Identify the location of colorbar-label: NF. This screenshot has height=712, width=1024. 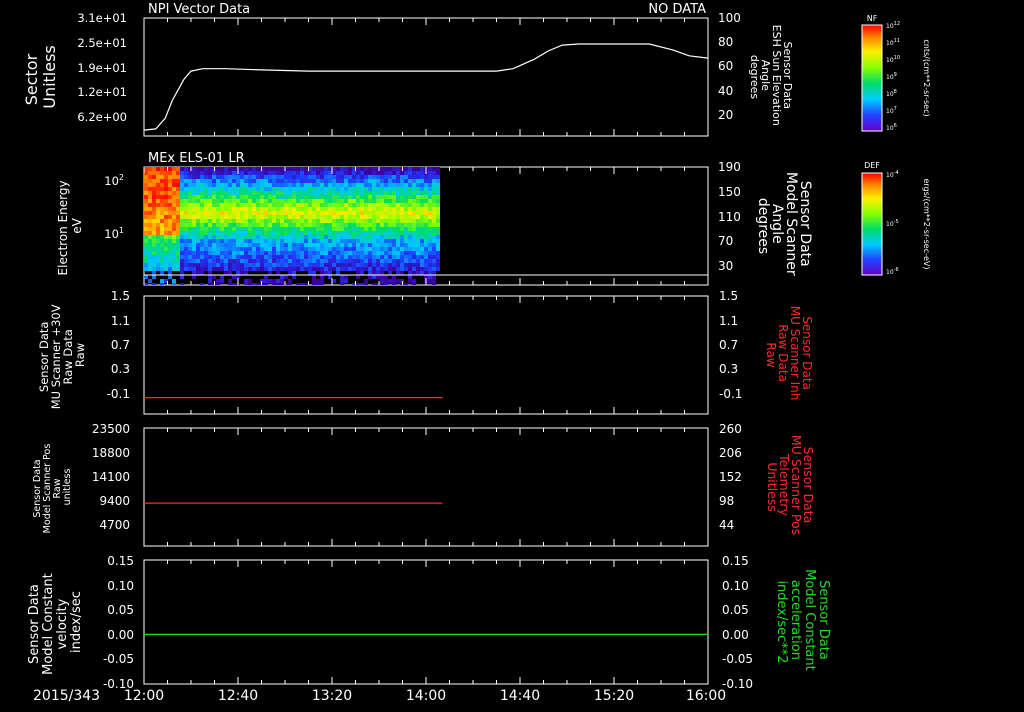
(872, 18).